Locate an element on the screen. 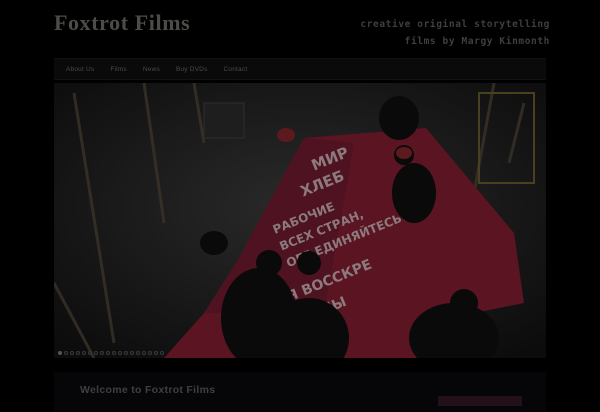 This screenshot has height=412, width=600. slider-pagination is located at coordinates (111, 353).